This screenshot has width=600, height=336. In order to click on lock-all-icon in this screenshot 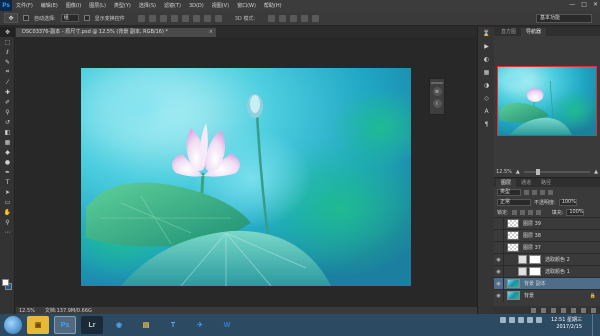, I will do `click(538, 212)`.